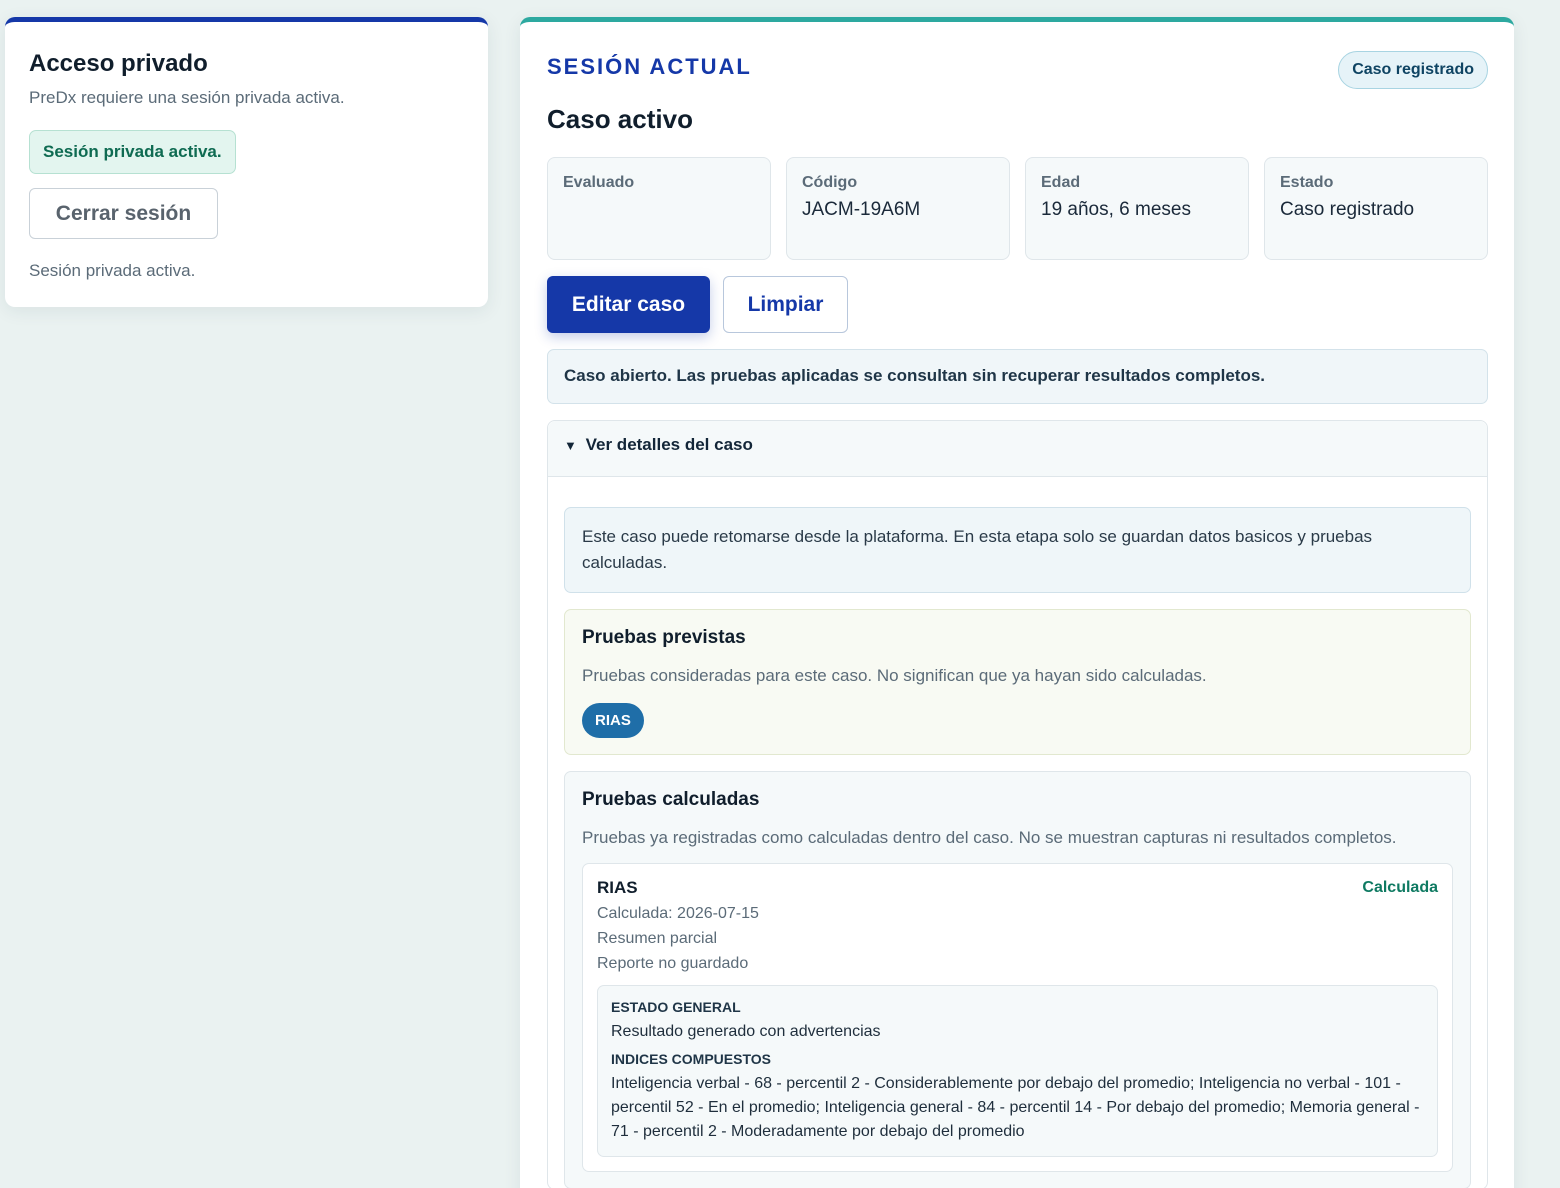 This screenshot has width=1560, height=1188. I want to click on session-active-badge: Sesión privada activa., so click(132, 152).